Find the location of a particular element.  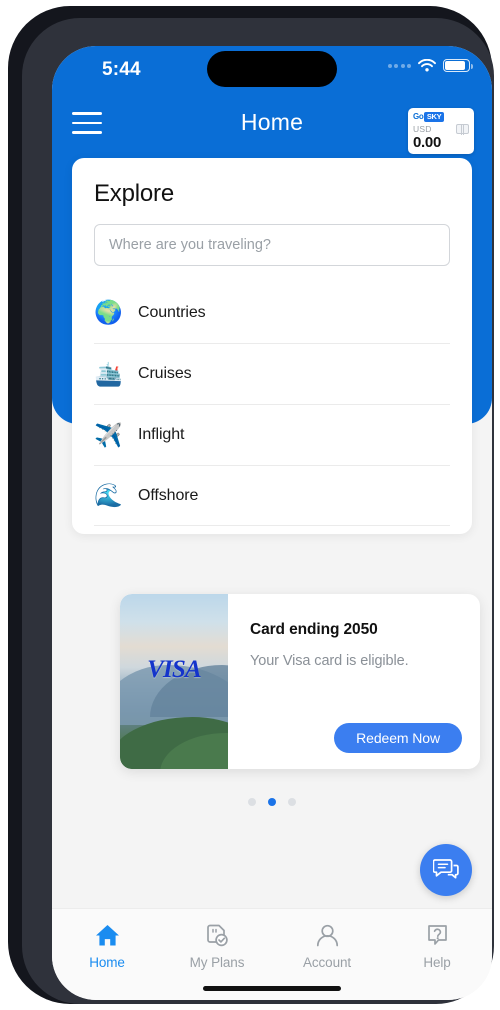

wifi-icon is located at coordinates (427, 65).